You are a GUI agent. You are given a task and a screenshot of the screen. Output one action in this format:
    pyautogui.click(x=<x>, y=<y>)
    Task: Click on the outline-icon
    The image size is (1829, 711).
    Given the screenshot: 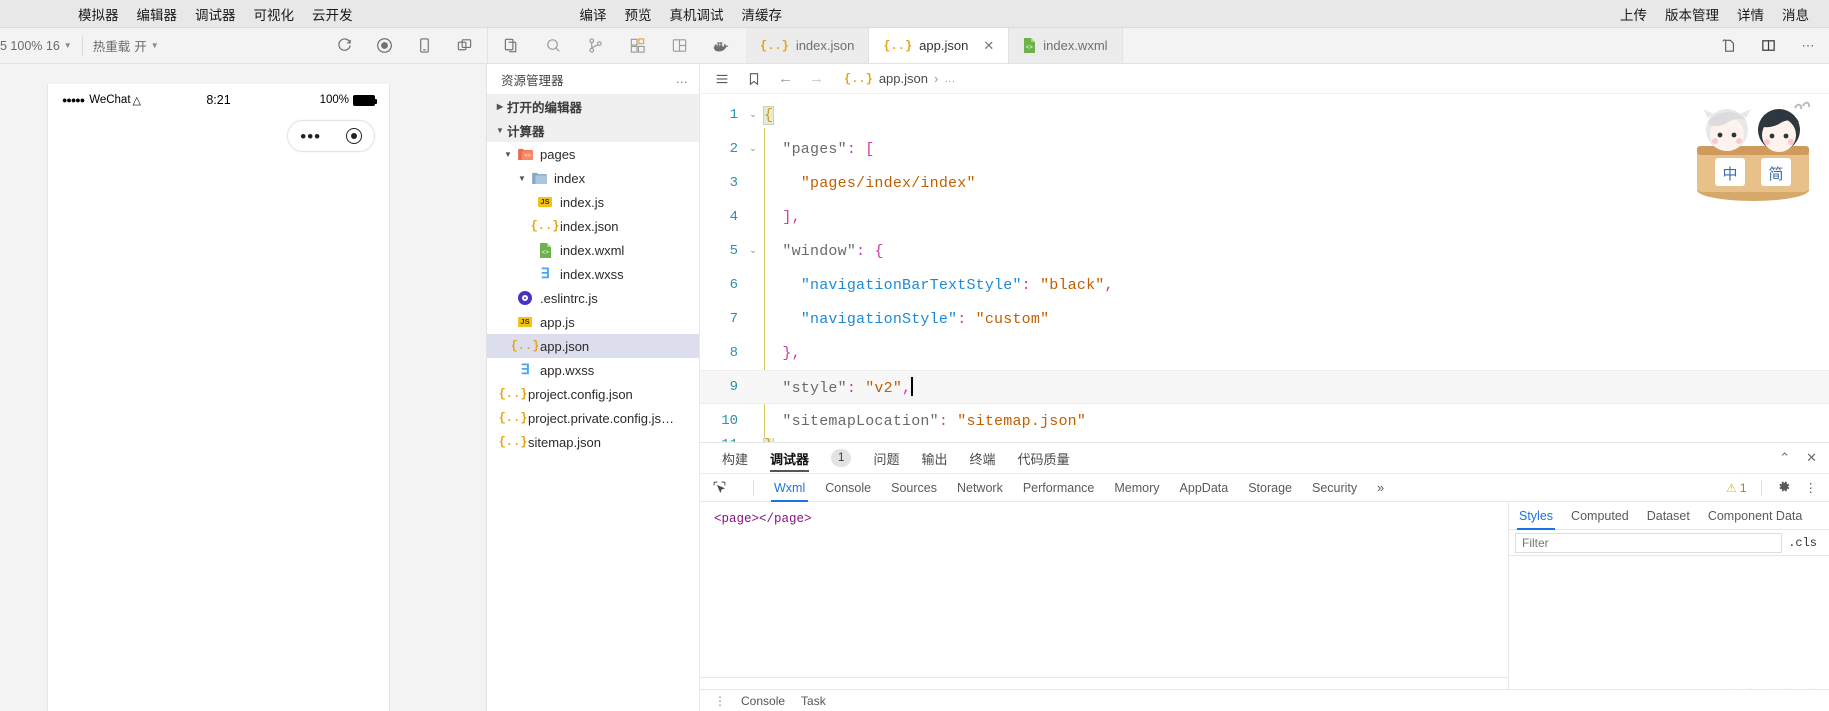 What is the action you would take?
    pyautogui.click(x=722, y=79)
    